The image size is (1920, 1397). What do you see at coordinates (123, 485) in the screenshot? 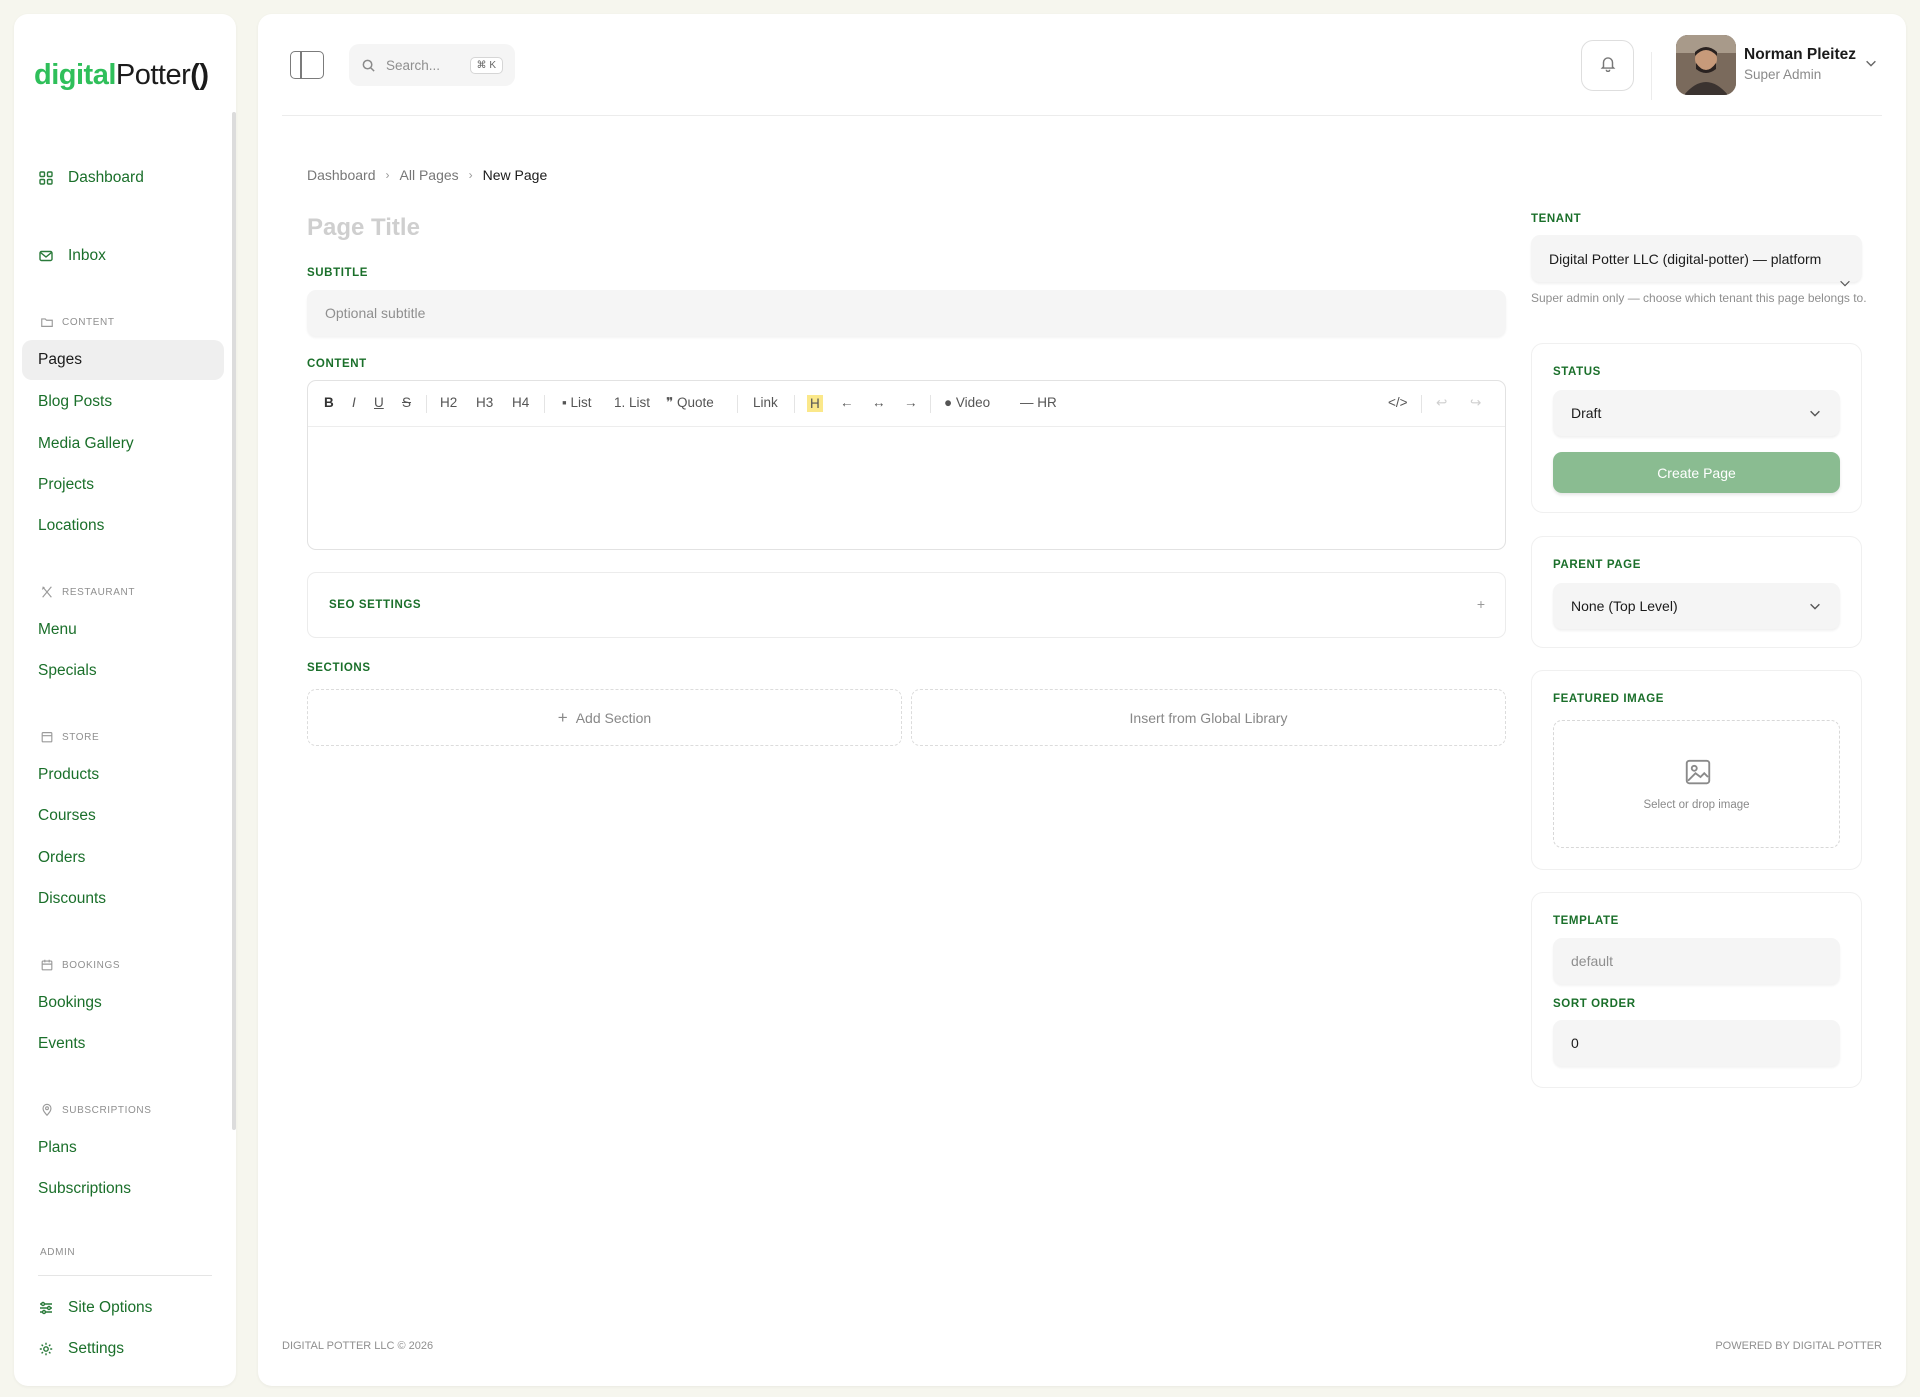
I see `sidebar-item-projects: Projects` at bounding box center [123, 485].